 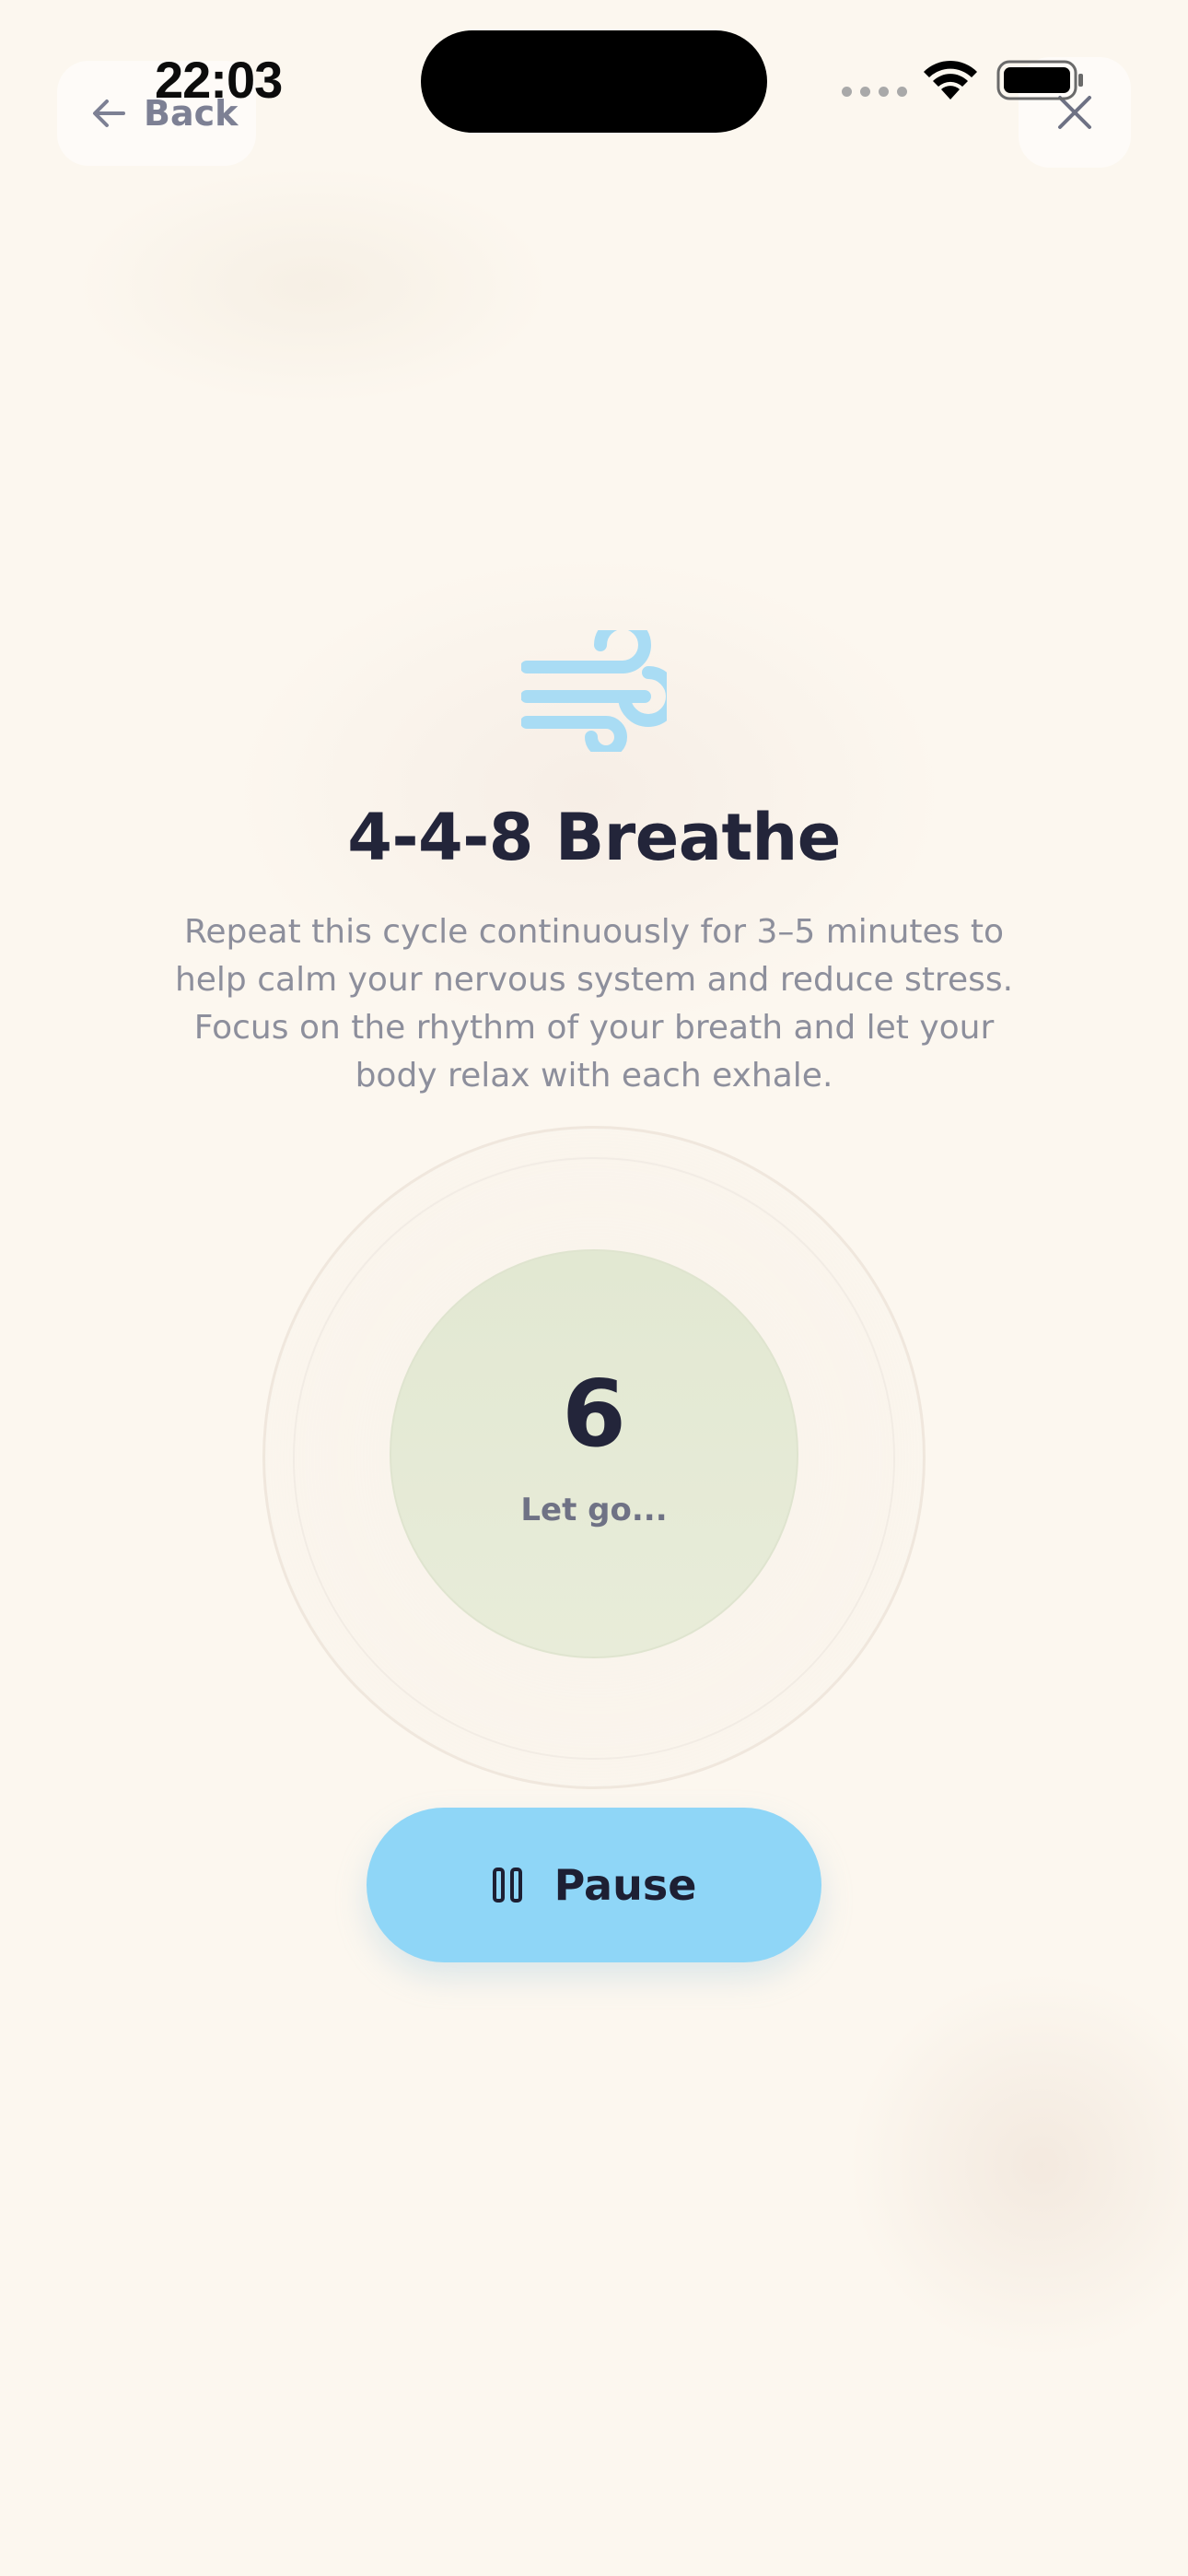 I want to click on wifi-icon, so click(x=951, y=80).